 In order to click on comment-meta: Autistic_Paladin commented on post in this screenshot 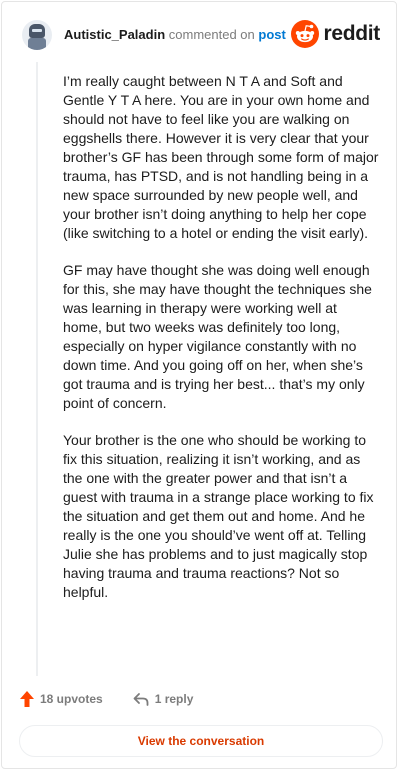, I will do `click(175, 35)`.